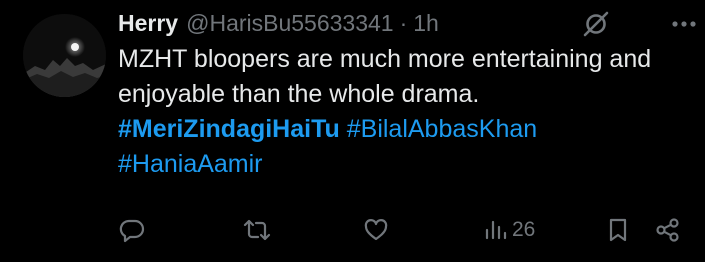  I want to click on reply-icon, so click(132, 231).